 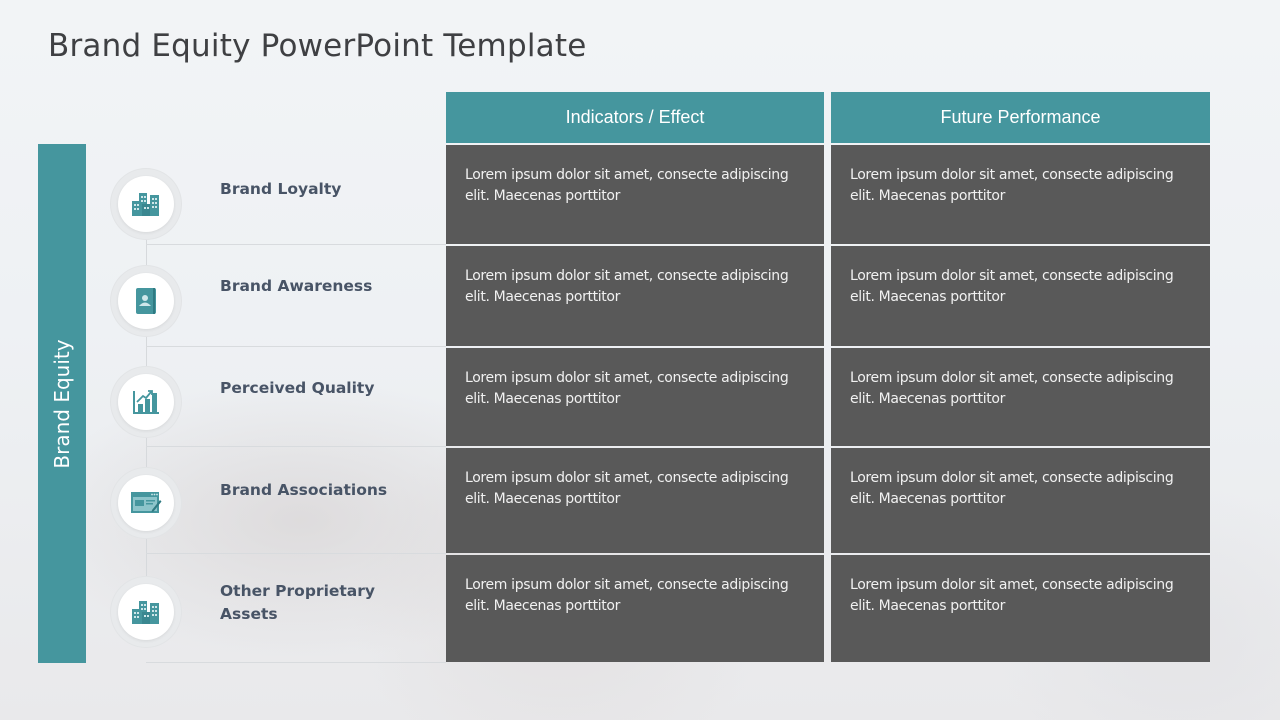 What do you see at coordinates (296, 286) in the screenshot?
I see `row-label-brand-awareness: Brand Awareness` at bounding box center [296, 286].